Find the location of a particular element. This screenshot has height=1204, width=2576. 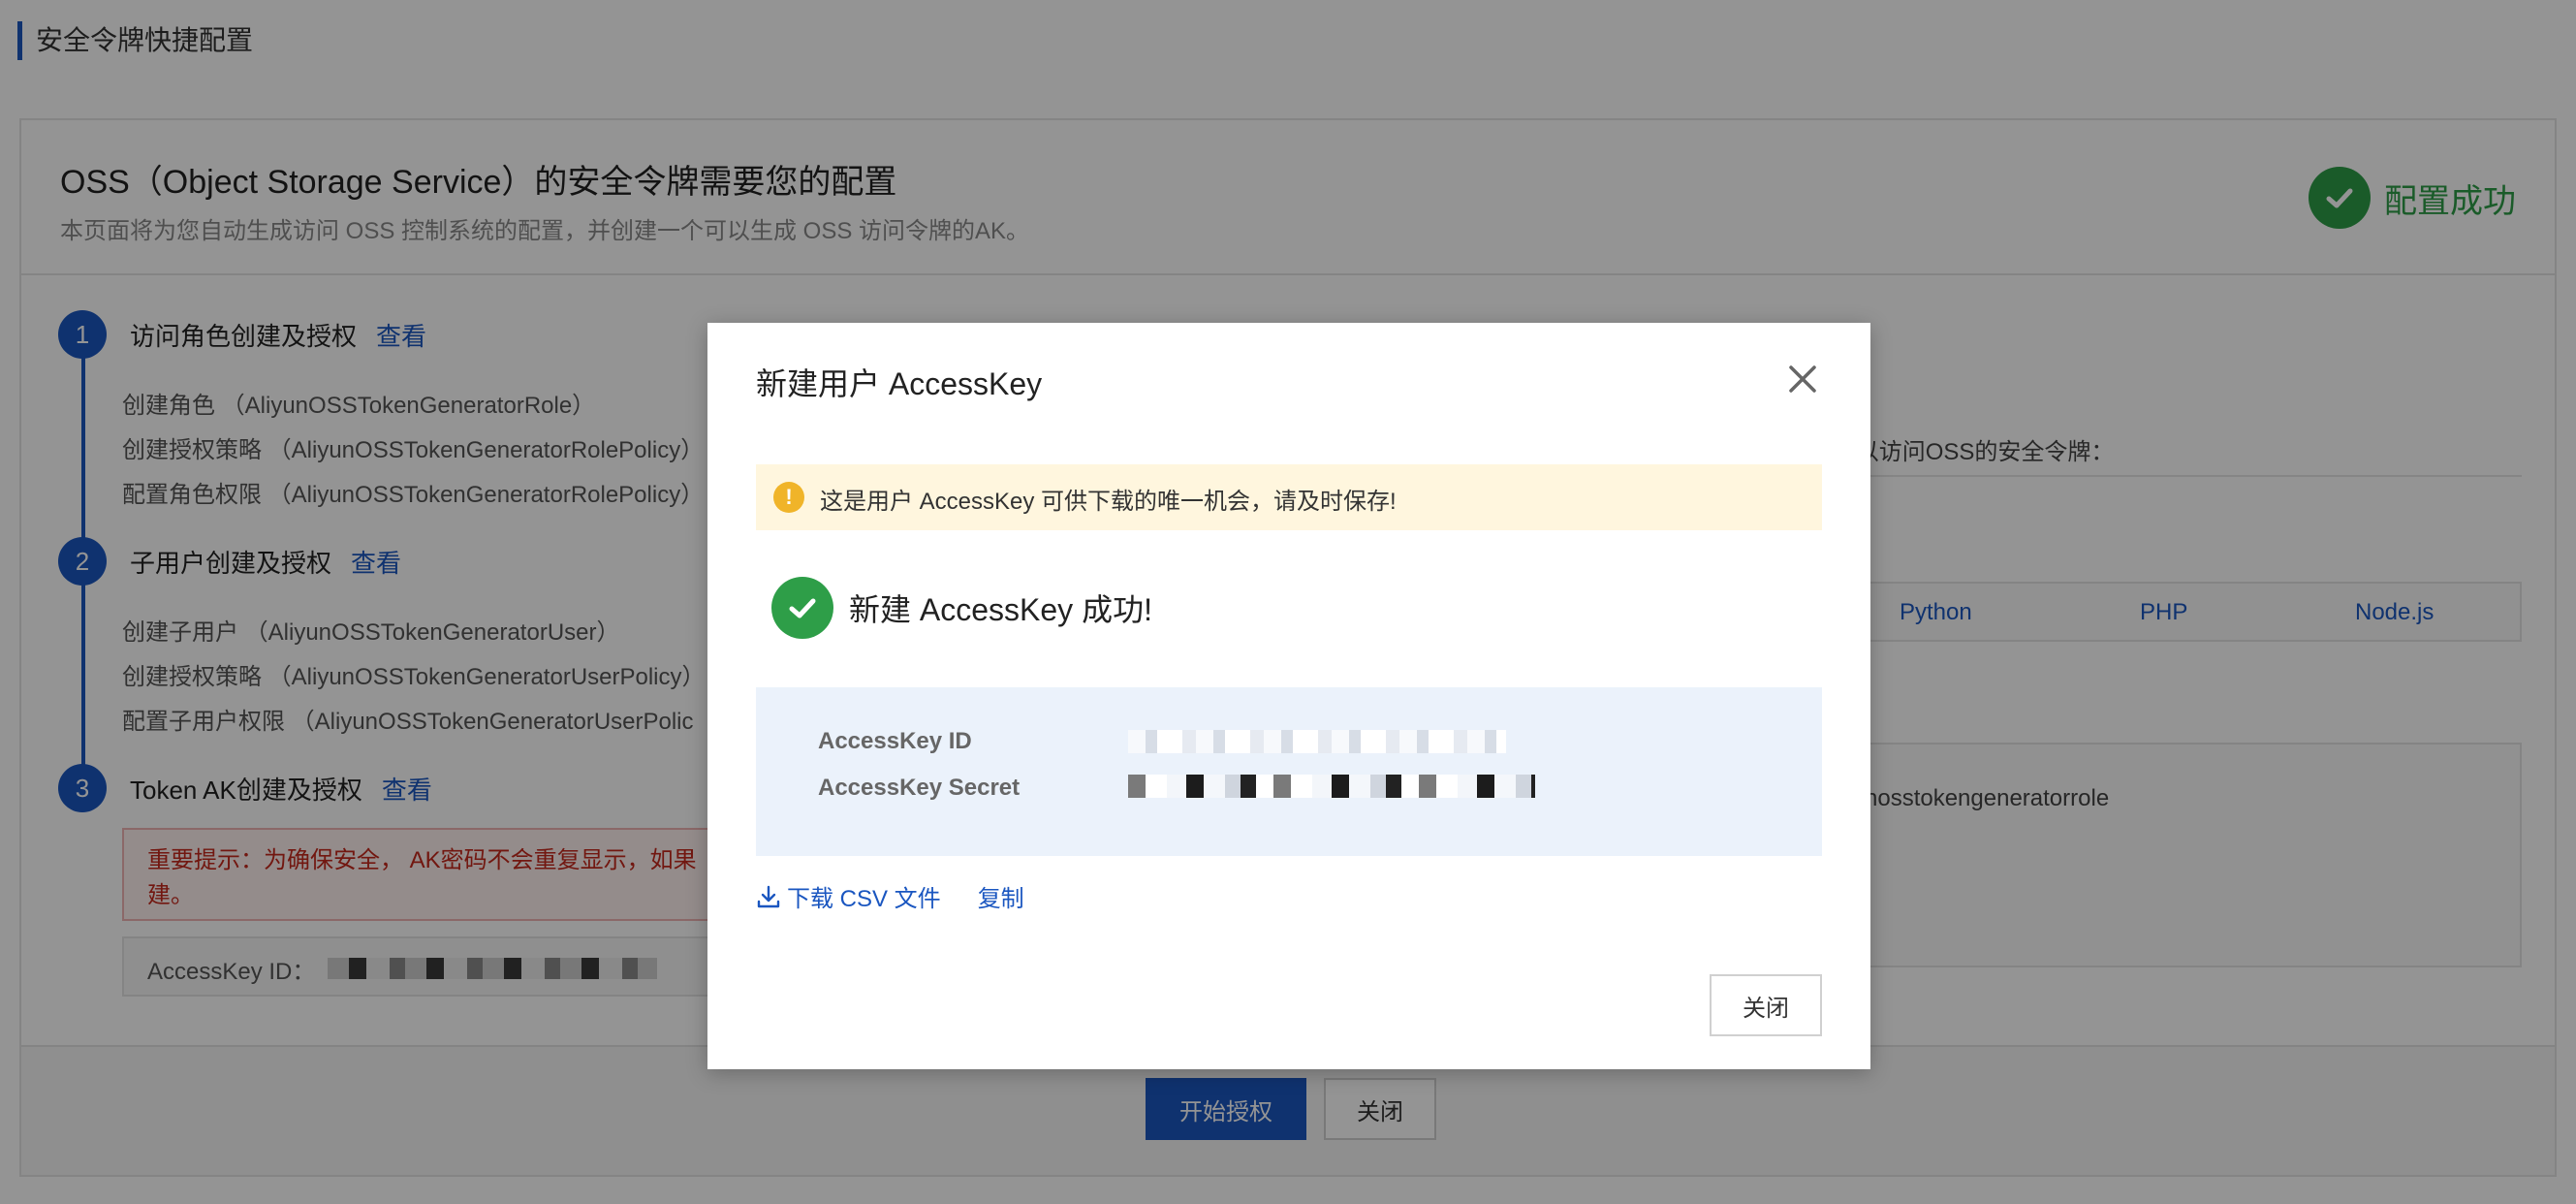

accesskey-info: AccessKey ID AccessKey Secret is located at coordinates (1289, 771).